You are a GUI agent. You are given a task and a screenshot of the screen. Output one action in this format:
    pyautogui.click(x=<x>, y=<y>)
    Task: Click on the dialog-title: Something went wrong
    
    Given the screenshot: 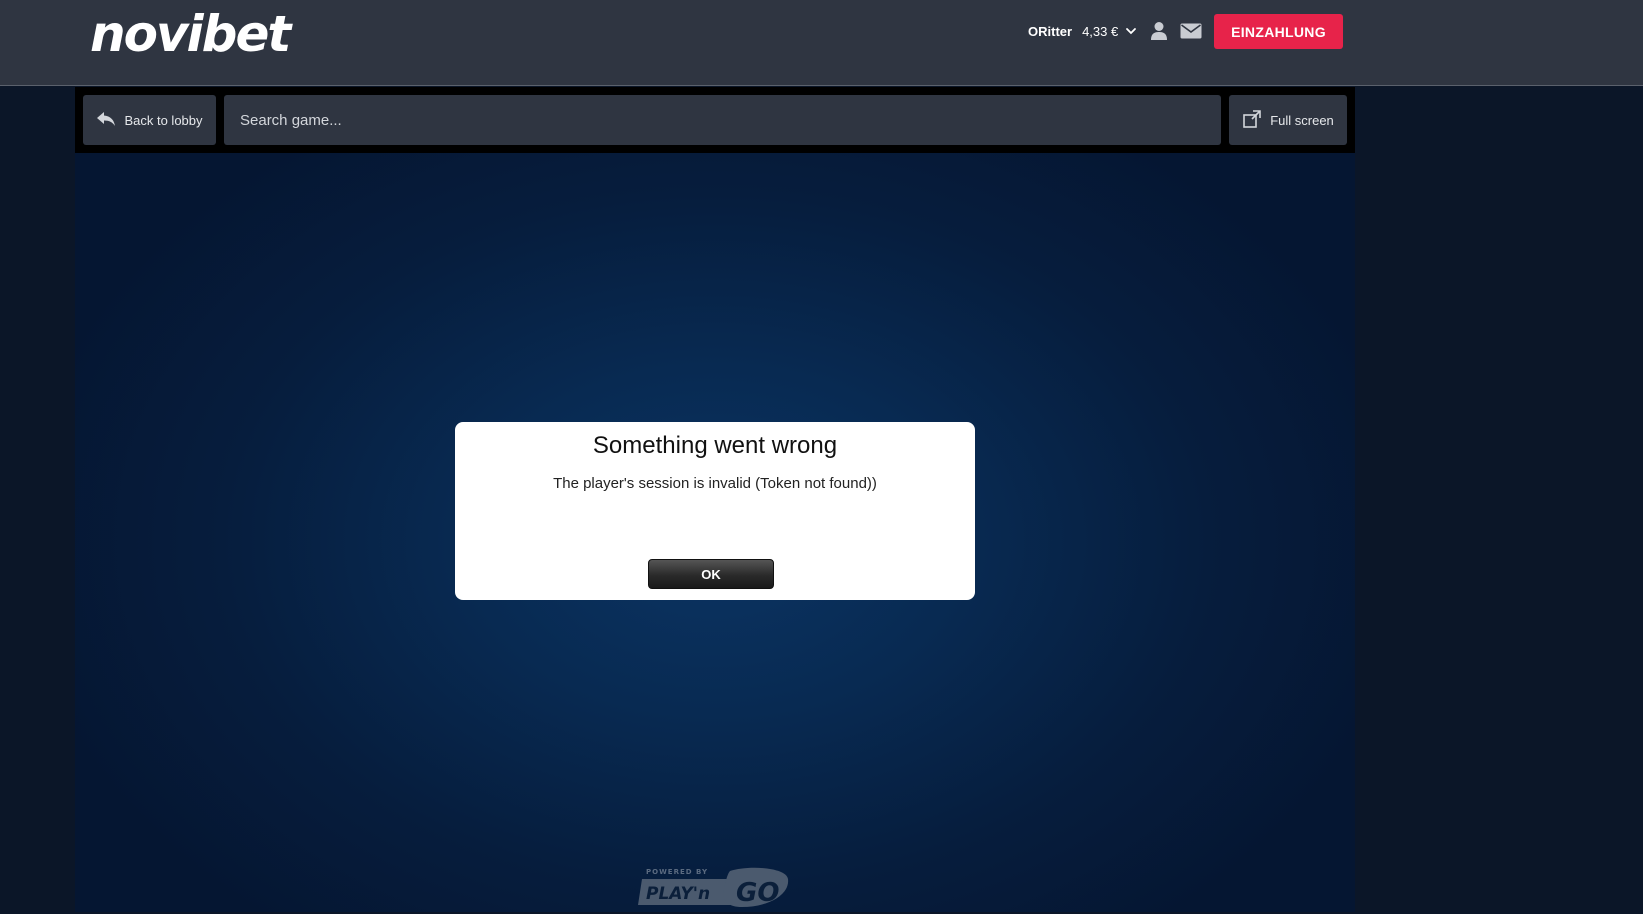 What is the action you would take?
    pyautogui.click(x=715, y=445)
    